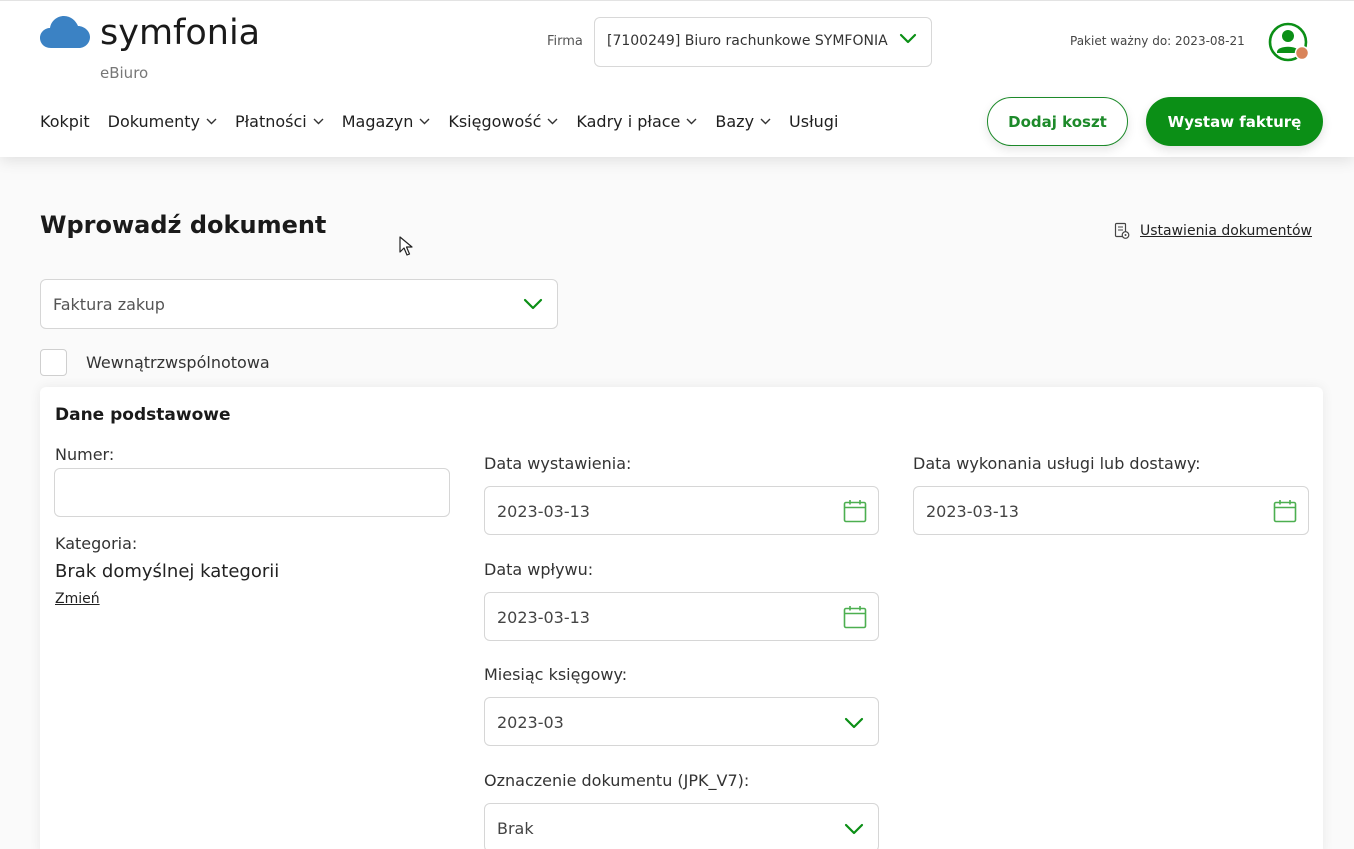 The image size is (1354, 849). What do you see at coordinates (1234, 121) in the screenshot?
I see `issue-invoice-button: Wystaw fakturę` at bounding box center [1234, 121].